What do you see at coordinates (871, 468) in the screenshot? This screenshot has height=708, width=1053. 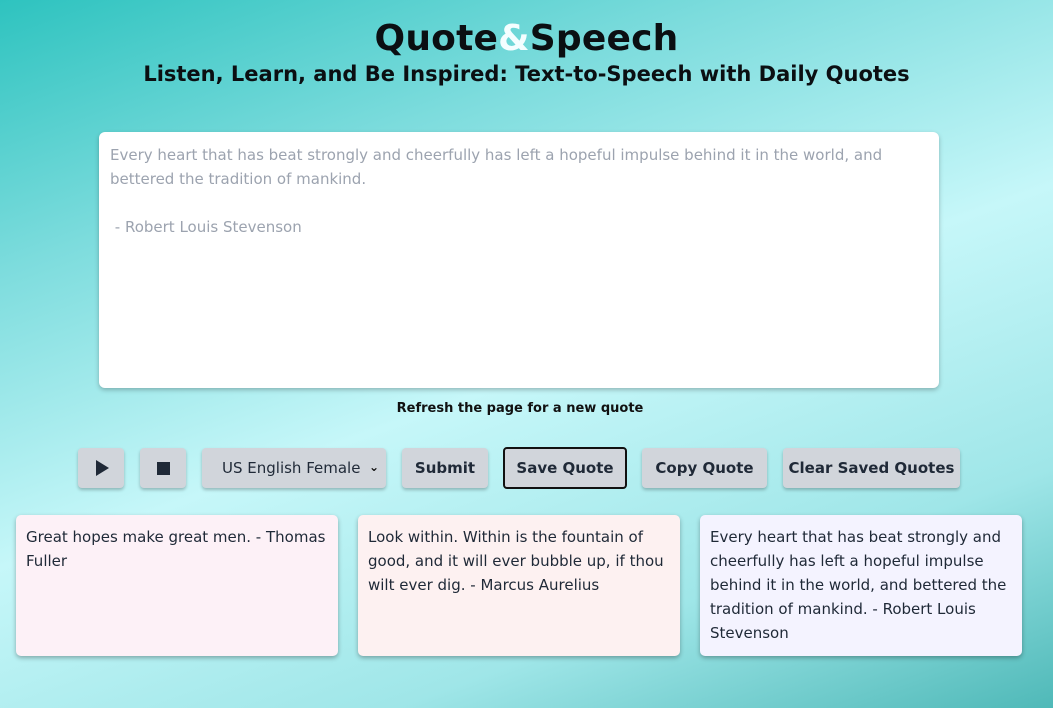 I see `clear-saved-quotes-button: Clear Saved Quotes` at bounding box center [871, 468].